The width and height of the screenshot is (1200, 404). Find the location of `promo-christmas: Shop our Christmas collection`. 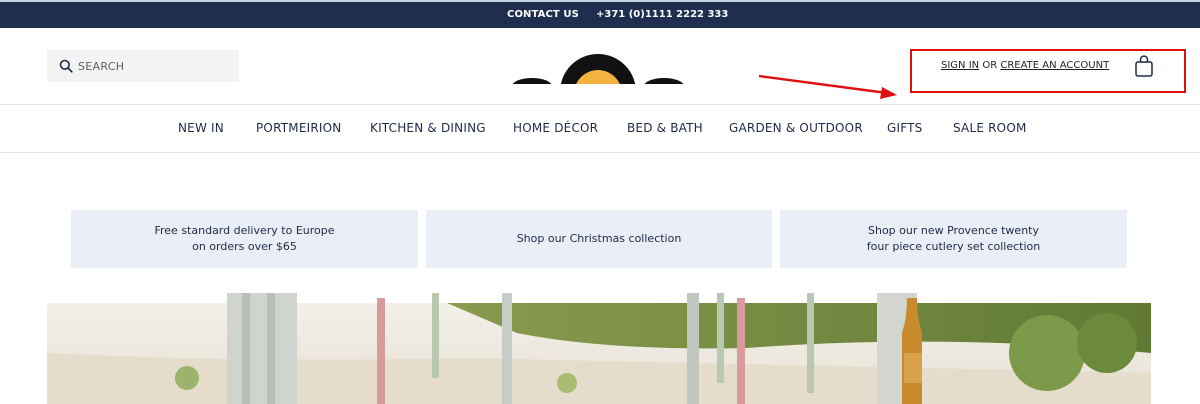

promo-christmas: Shop our Christmas collection is located at coordinates (599, 239).